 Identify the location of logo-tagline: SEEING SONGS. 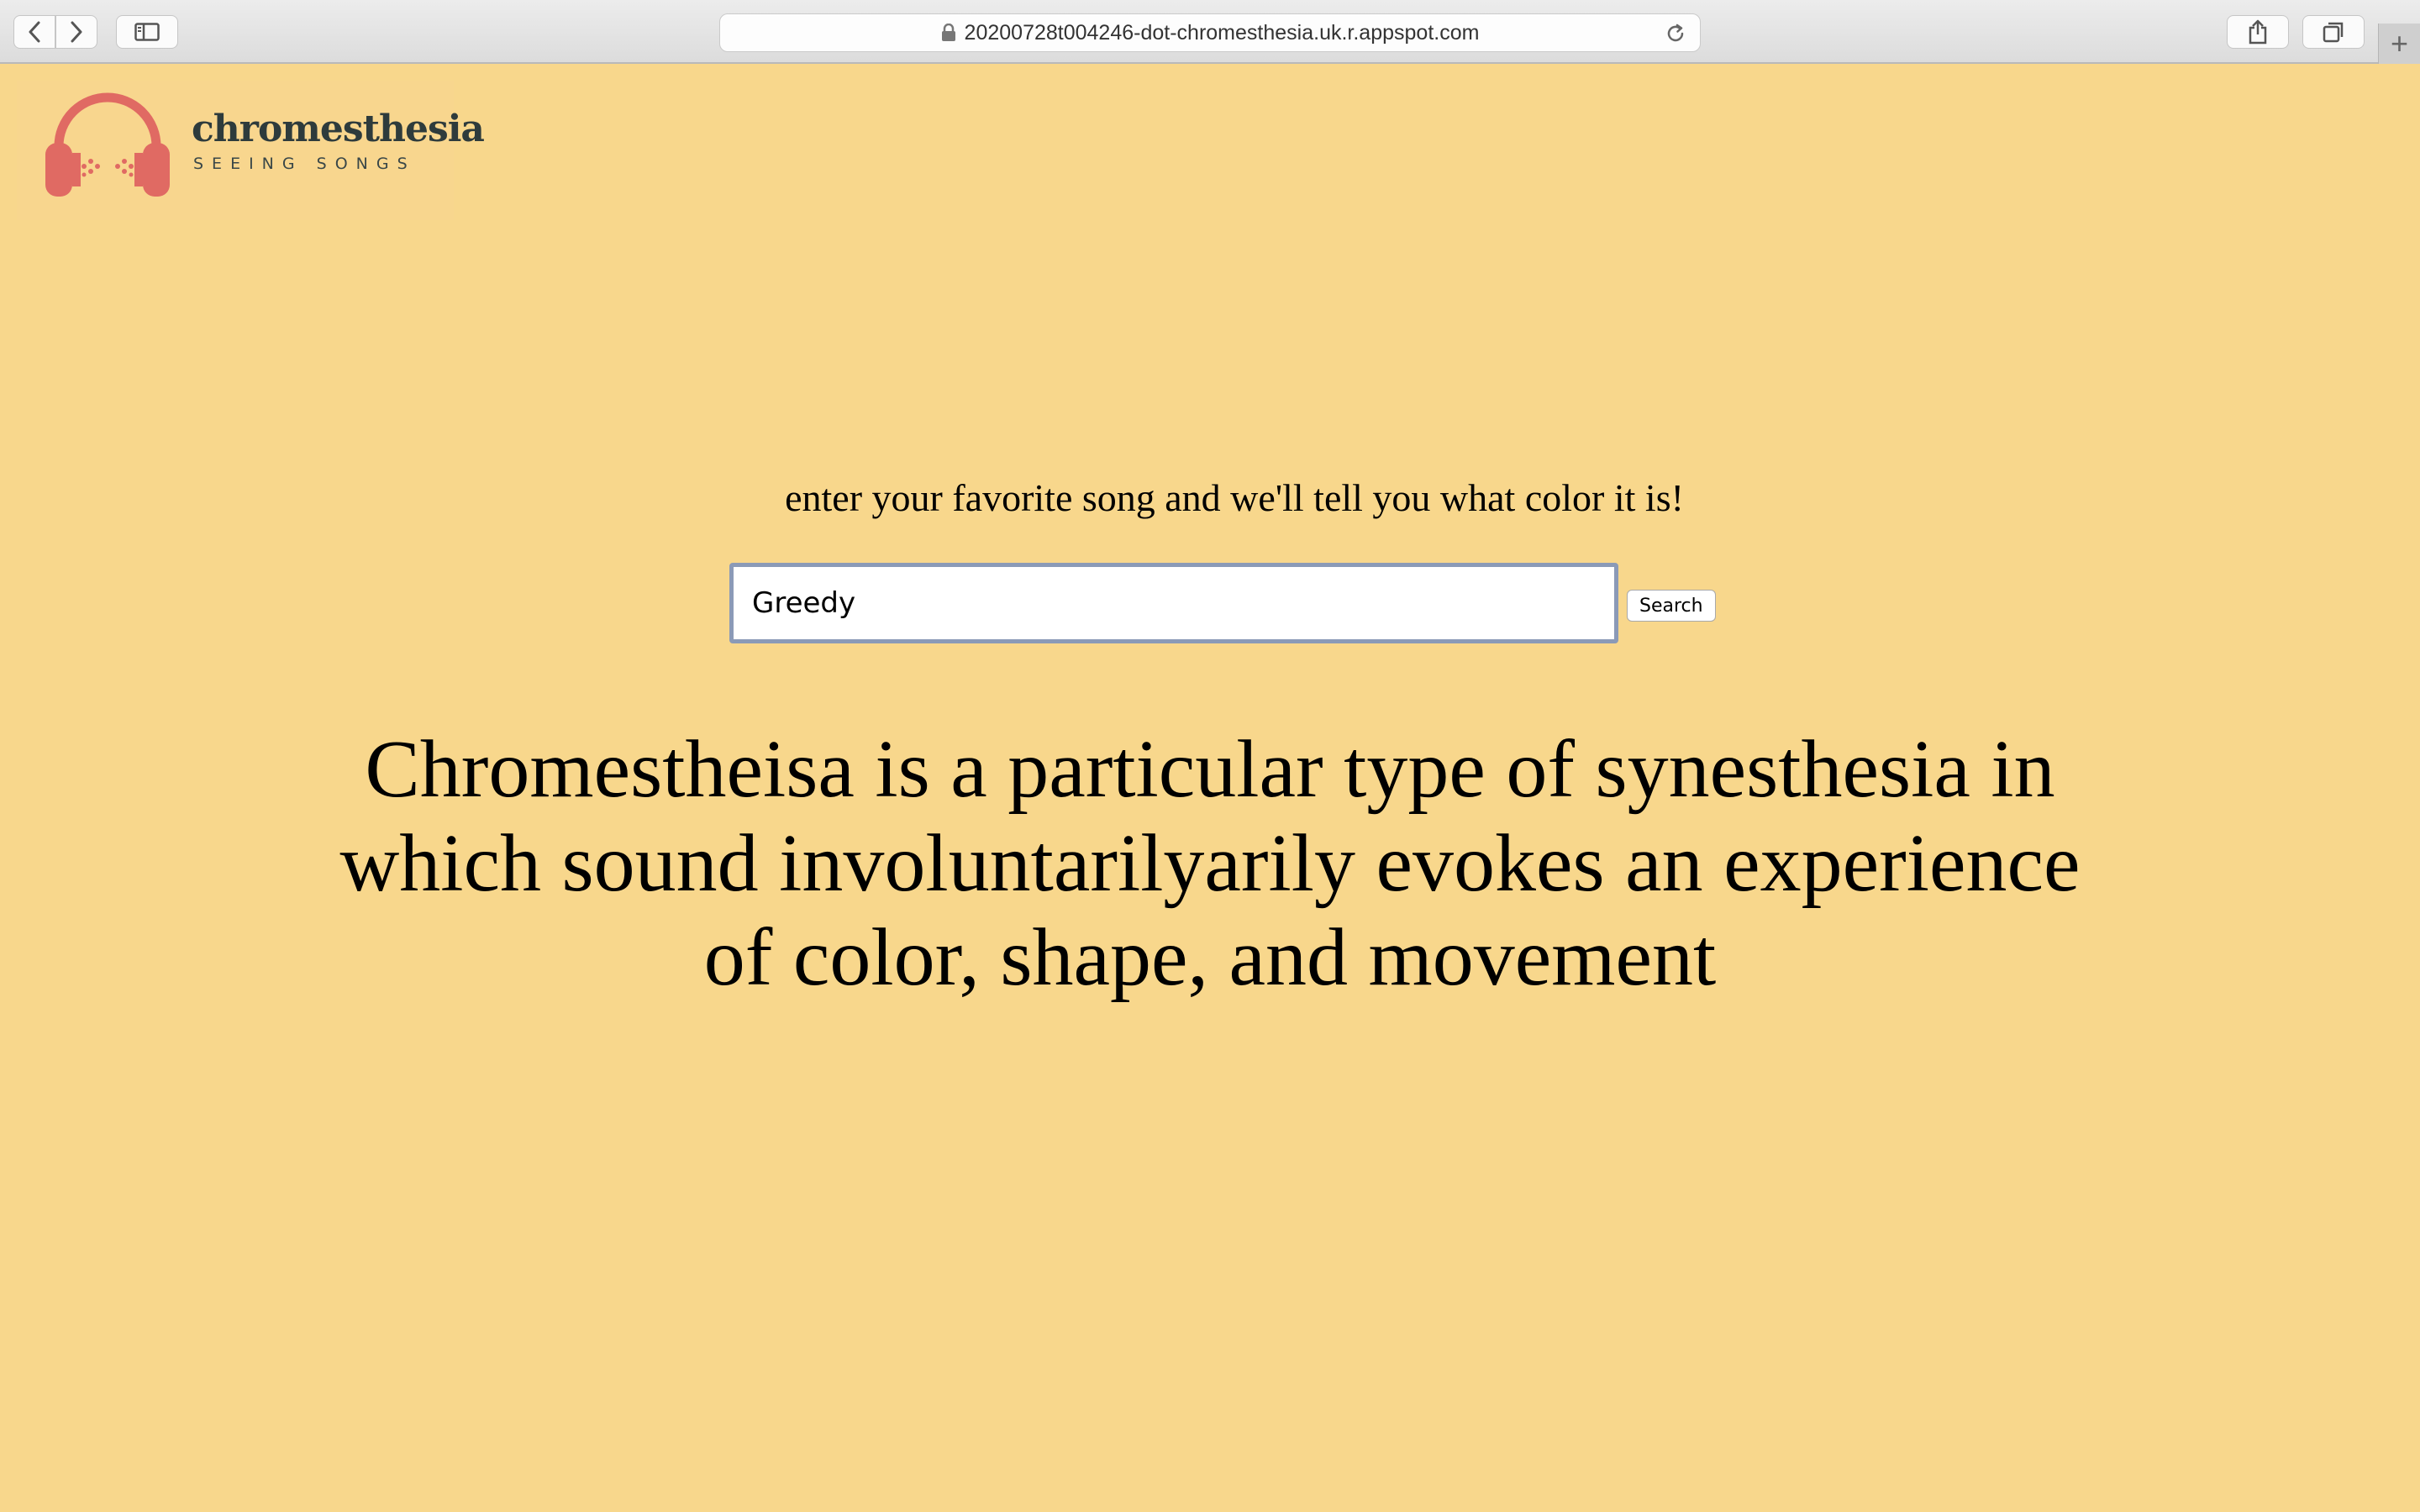
(304, 164).